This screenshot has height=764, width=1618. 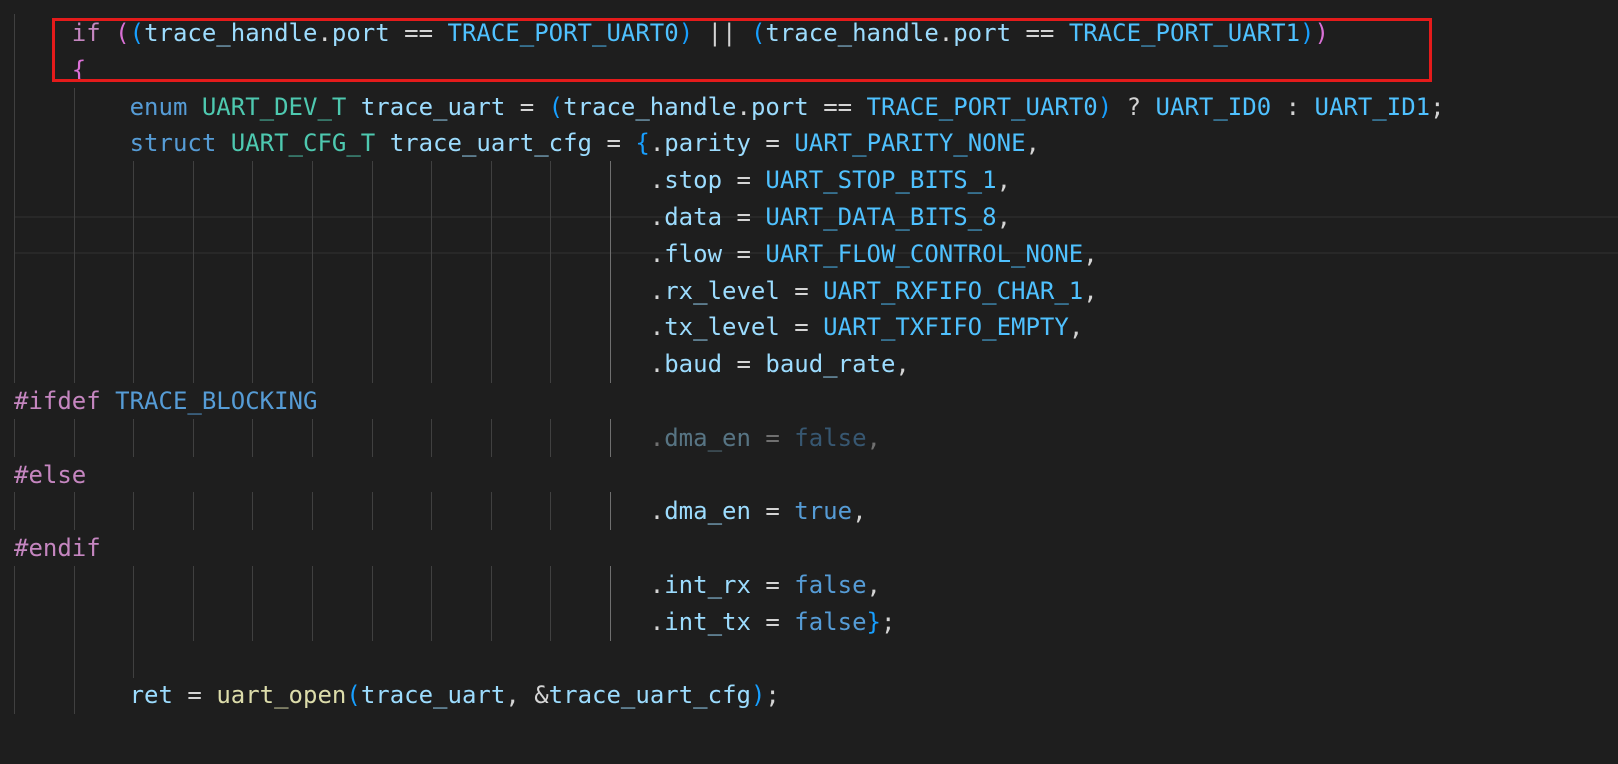 What do you see at coordinates (649, 695) in the screenshot?
I see `code-token: trace_uart_cfg` at bounding box center [649, 695].